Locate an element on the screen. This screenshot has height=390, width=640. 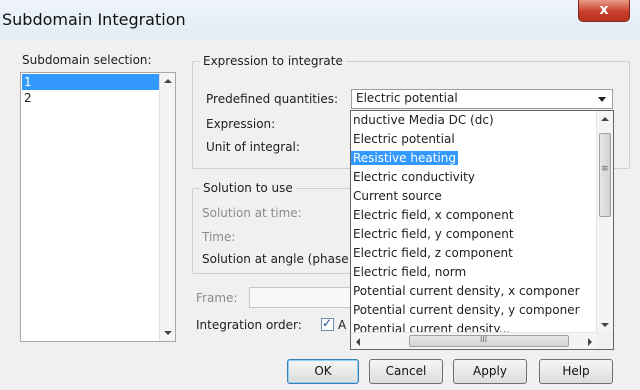
cancel-button: Cancel is located at coordinates (406, 371).